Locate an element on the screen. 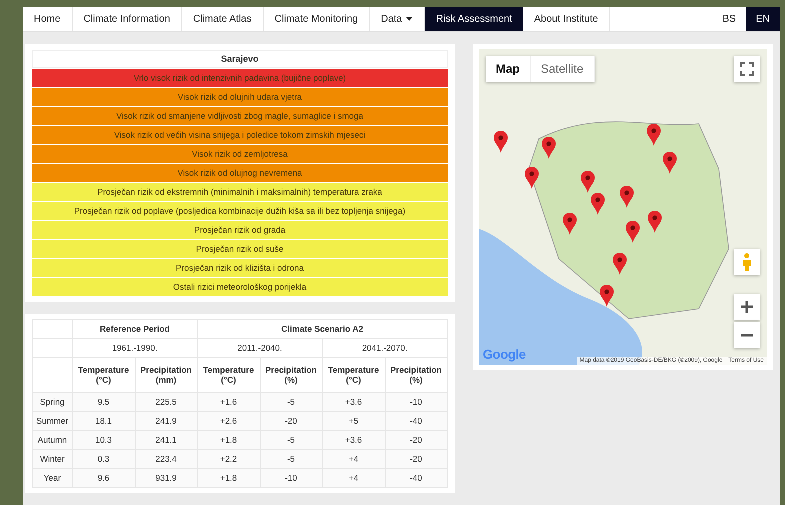 The width and height of the screenshot is (785, 505). map-type-tab: Map is located at coordinates (508, 69).